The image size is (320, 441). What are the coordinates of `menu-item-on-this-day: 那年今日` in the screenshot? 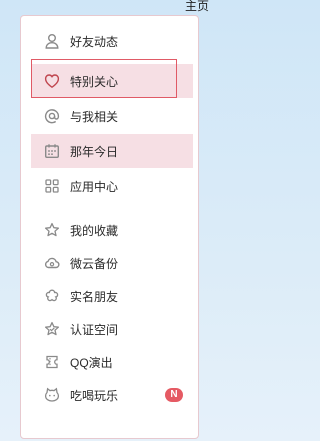 It's located at (112, 151).